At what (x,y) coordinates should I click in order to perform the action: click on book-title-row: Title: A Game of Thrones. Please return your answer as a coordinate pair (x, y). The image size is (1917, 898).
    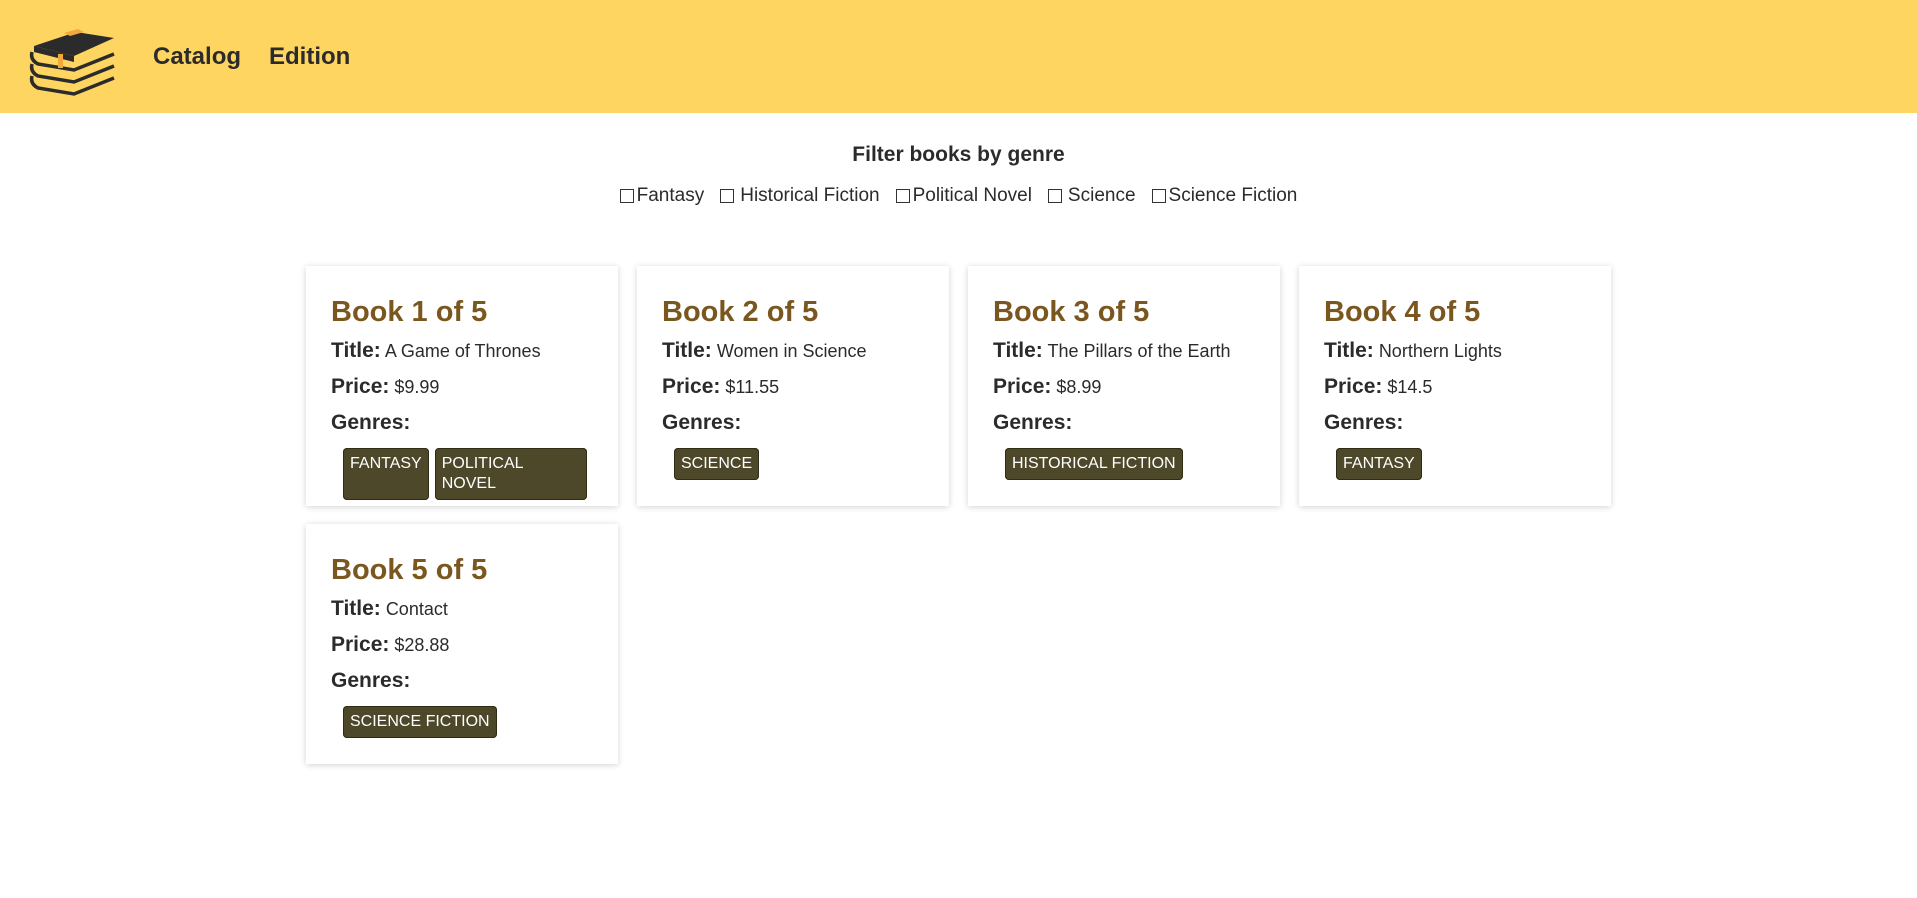
    Looking at the image, I should click on (462, 351).